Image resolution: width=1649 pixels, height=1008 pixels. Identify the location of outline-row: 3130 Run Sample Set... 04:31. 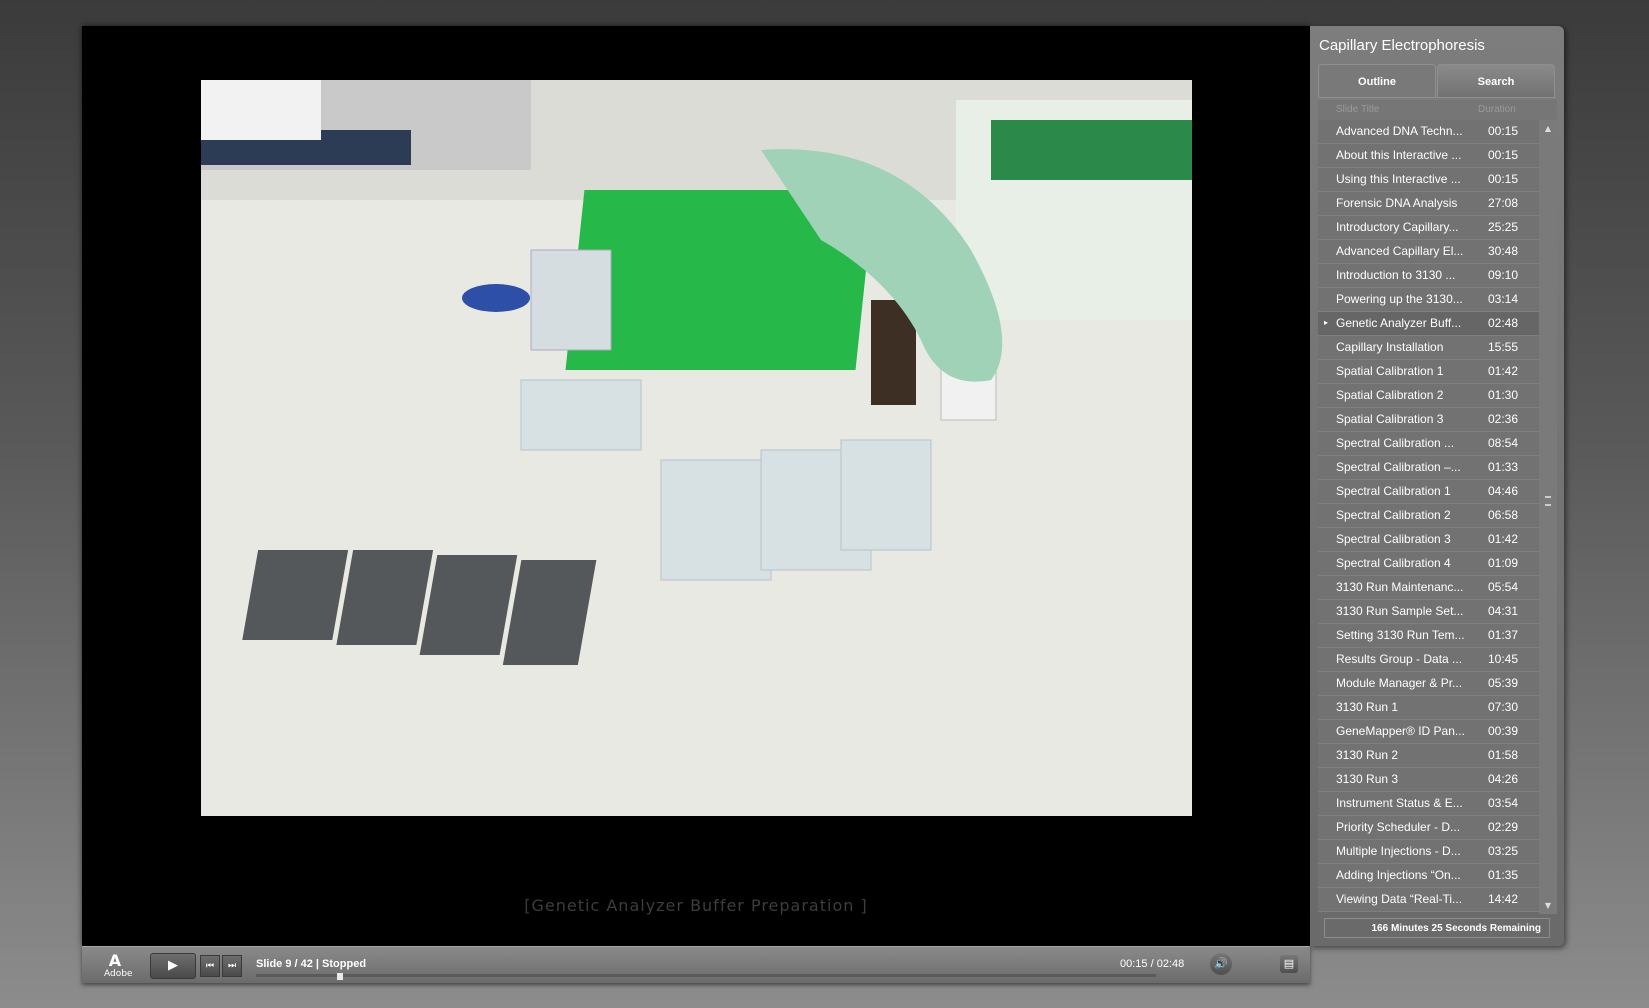
(1428, 612).